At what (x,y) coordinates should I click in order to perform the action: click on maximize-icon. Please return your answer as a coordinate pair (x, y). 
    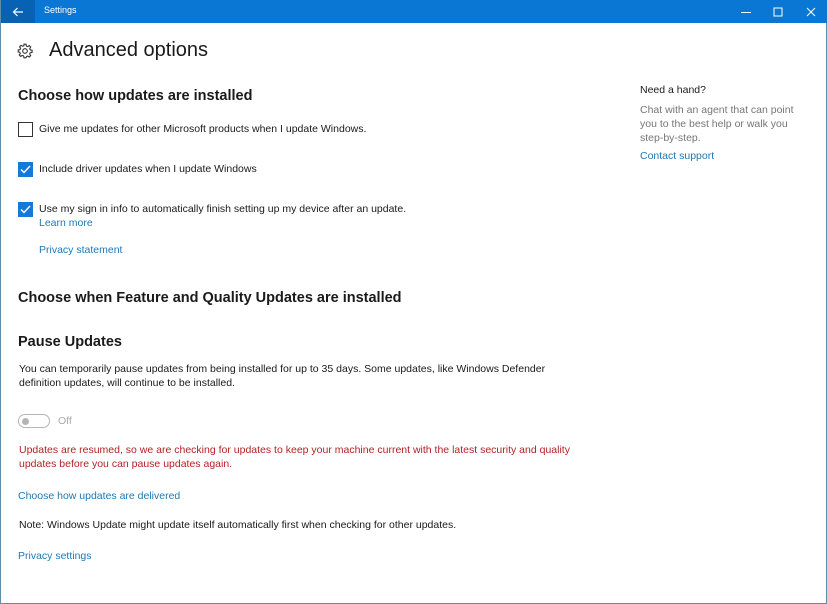
    Looking at the image, I should click on (778, 11).